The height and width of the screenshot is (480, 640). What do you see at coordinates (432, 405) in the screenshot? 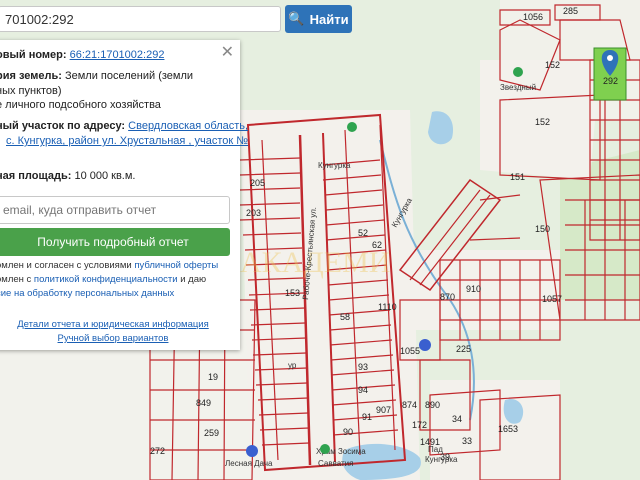
I see `parcel-number-label: 890` at bounding box center [432, 405].